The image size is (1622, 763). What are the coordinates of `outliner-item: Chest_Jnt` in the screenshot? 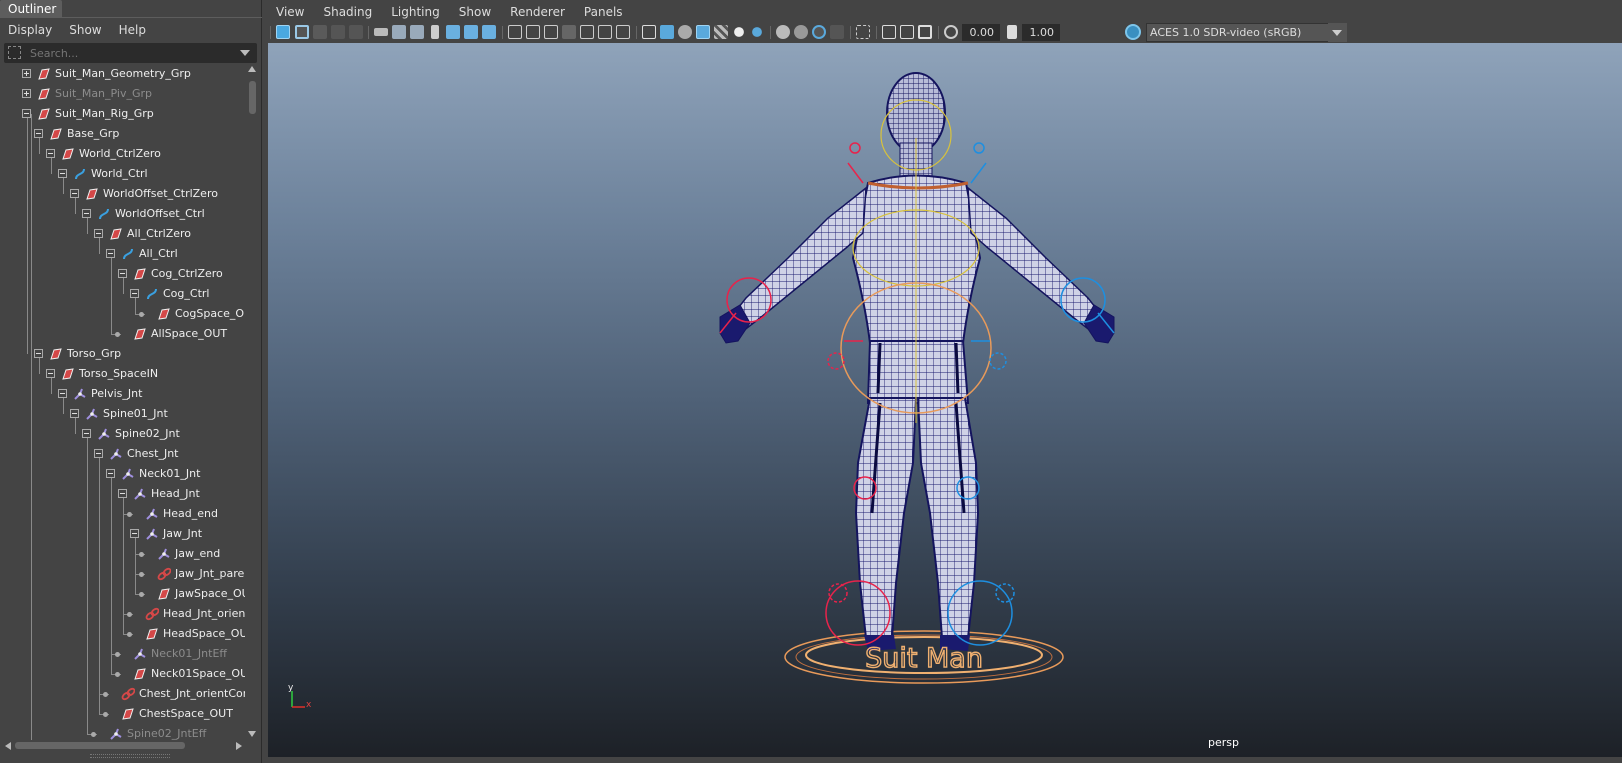 It's located at (122, 454).